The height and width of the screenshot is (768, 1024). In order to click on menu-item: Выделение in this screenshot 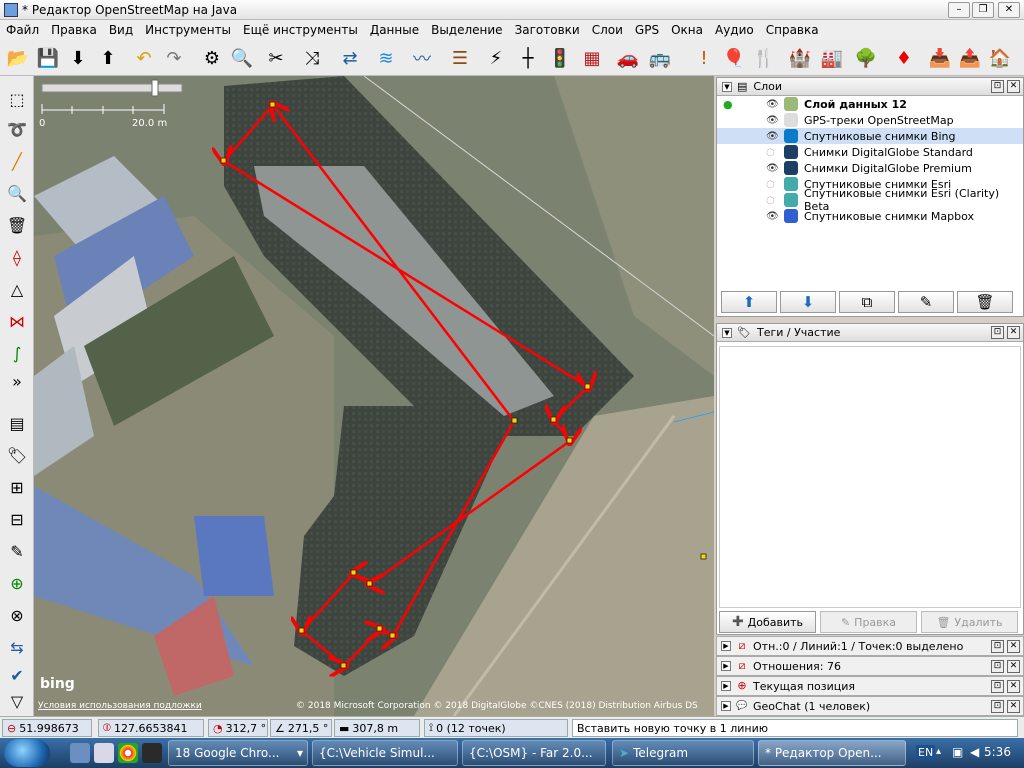, I will do `click(466, 30)`.